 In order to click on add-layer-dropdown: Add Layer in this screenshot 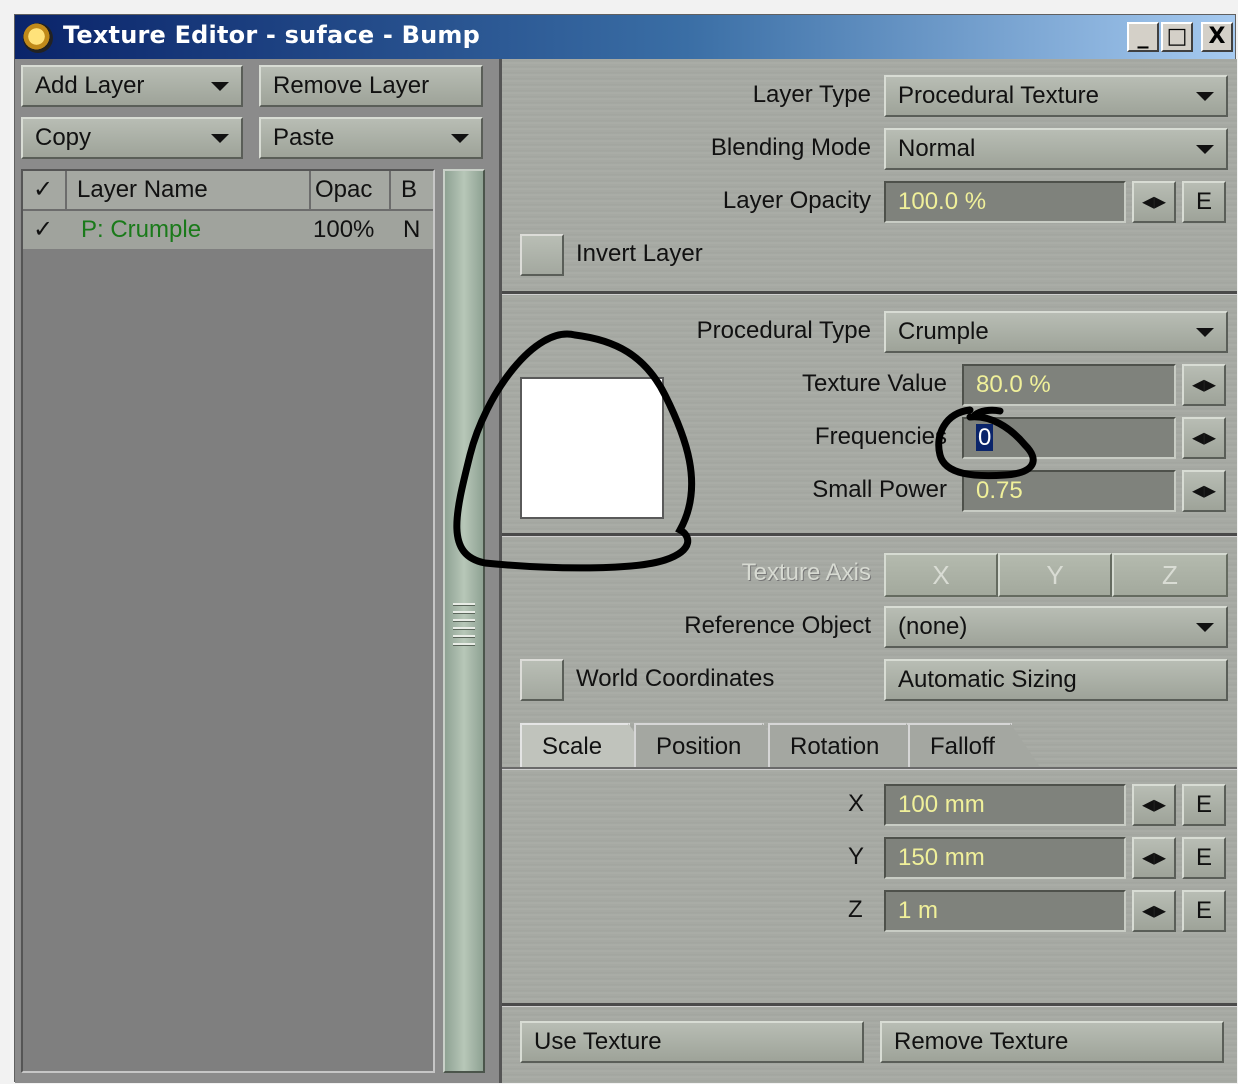, I will do `click(132, 86)`.